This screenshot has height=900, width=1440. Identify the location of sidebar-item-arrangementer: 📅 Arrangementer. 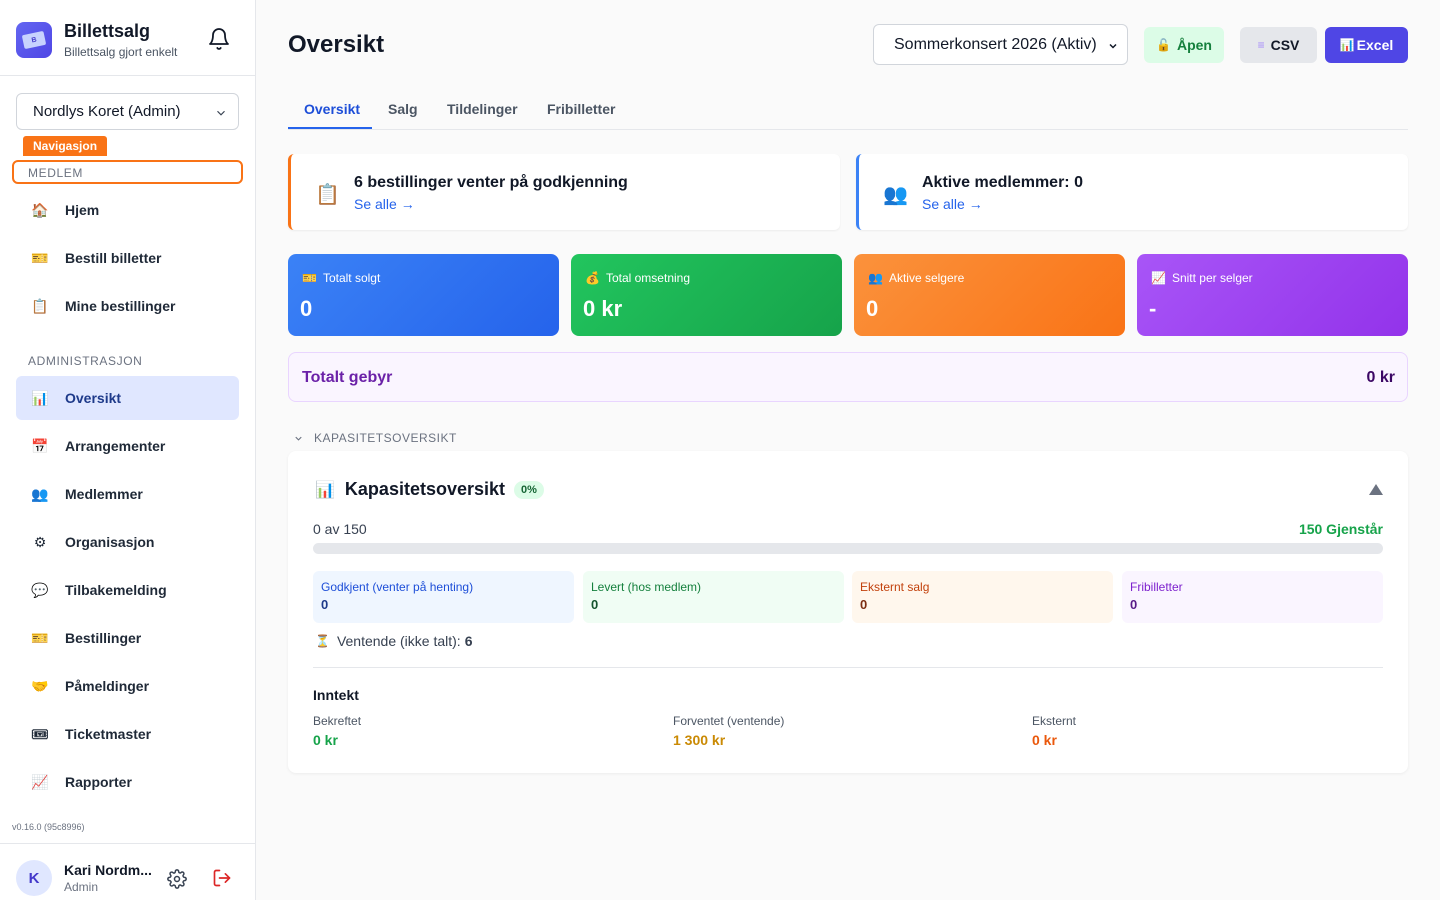
(127, 446).